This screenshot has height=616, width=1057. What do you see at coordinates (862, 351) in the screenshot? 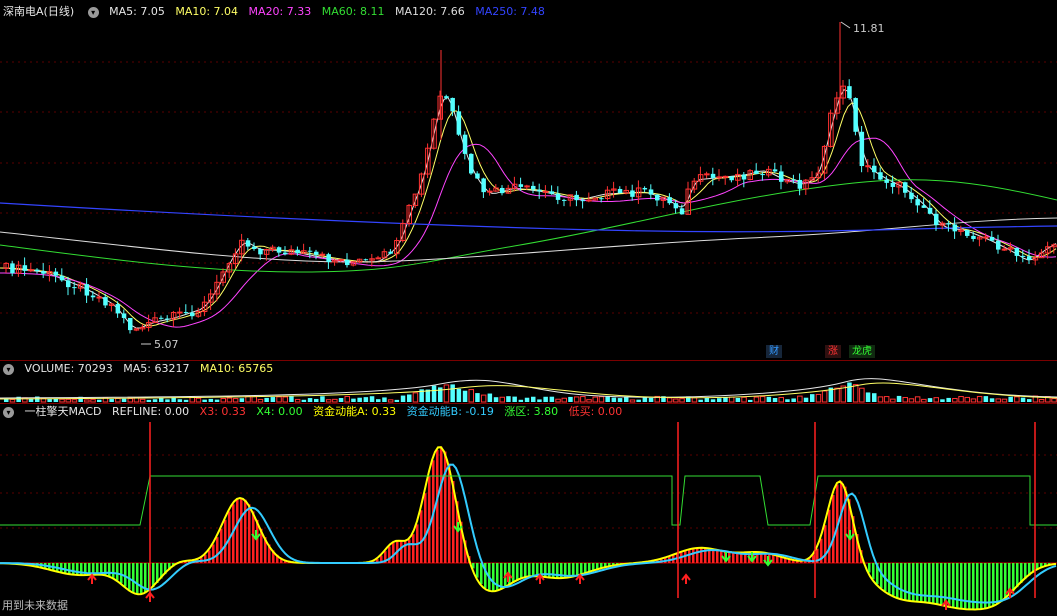
I see `dragon-tiger-tag: 龙虎` at bounding box center [862, 351].